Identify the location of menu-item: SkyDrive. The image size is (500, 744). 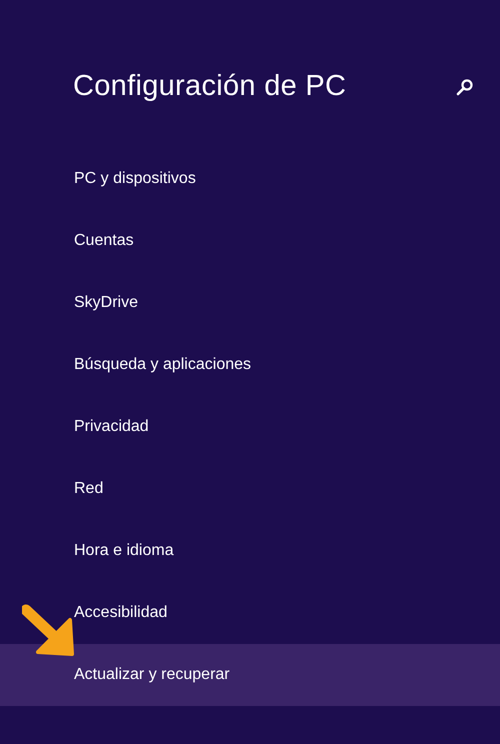
(250, 303).